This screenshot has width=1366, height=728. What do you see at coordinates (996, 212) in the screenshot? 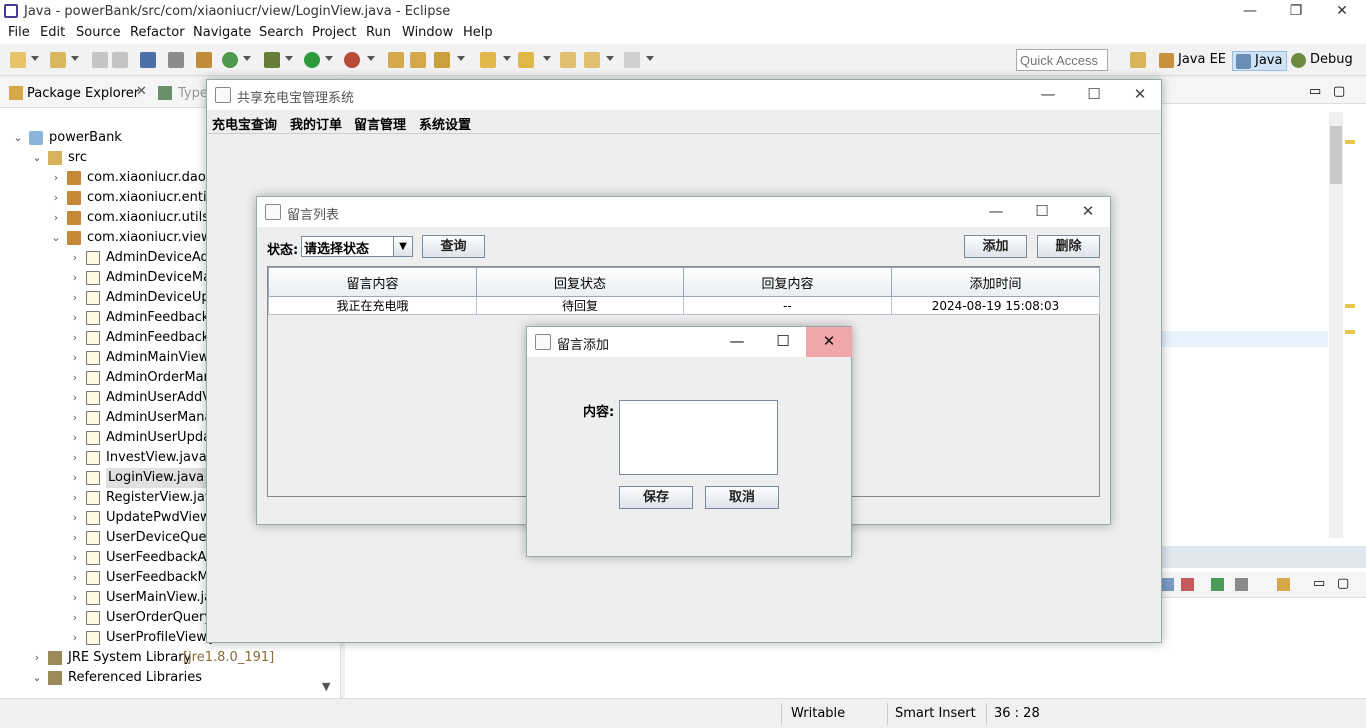
I see `list-minimize-button: —` at bounding box center [996, 212].